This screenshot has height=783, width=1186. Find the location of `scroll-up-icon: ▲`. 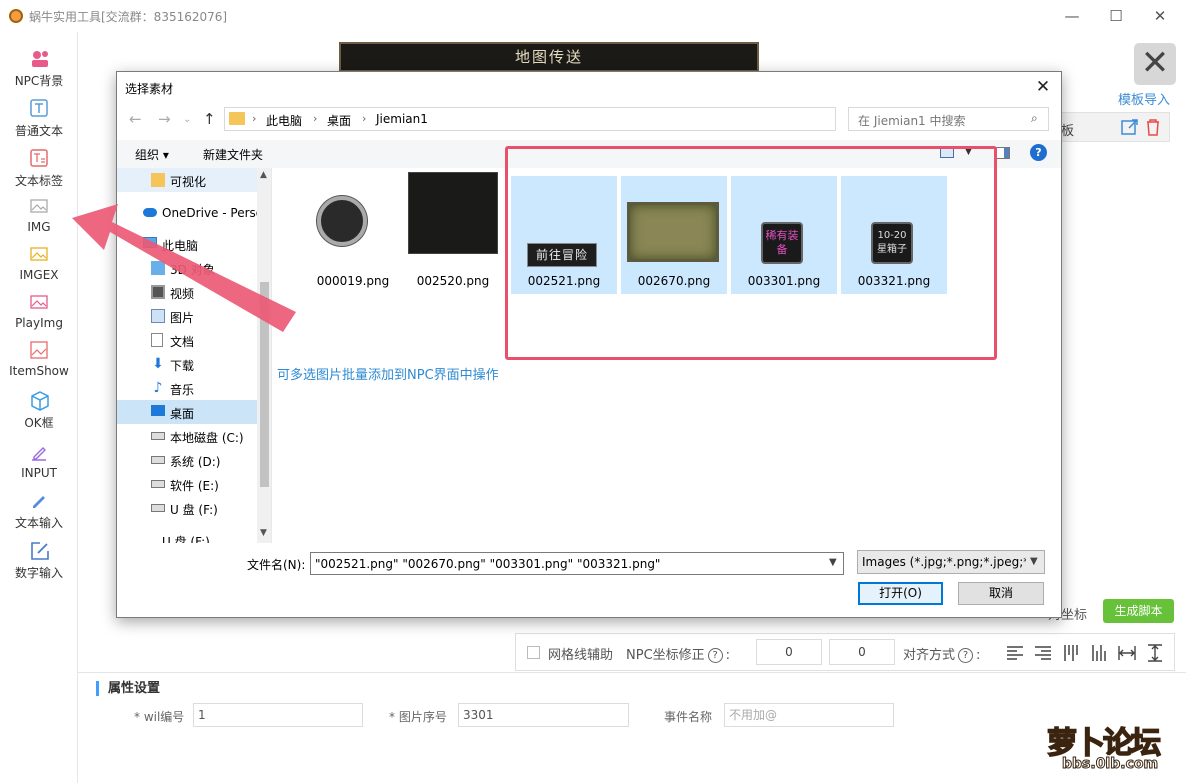

scroll-up-icon: ▲ is located at coordinates (263, 175).